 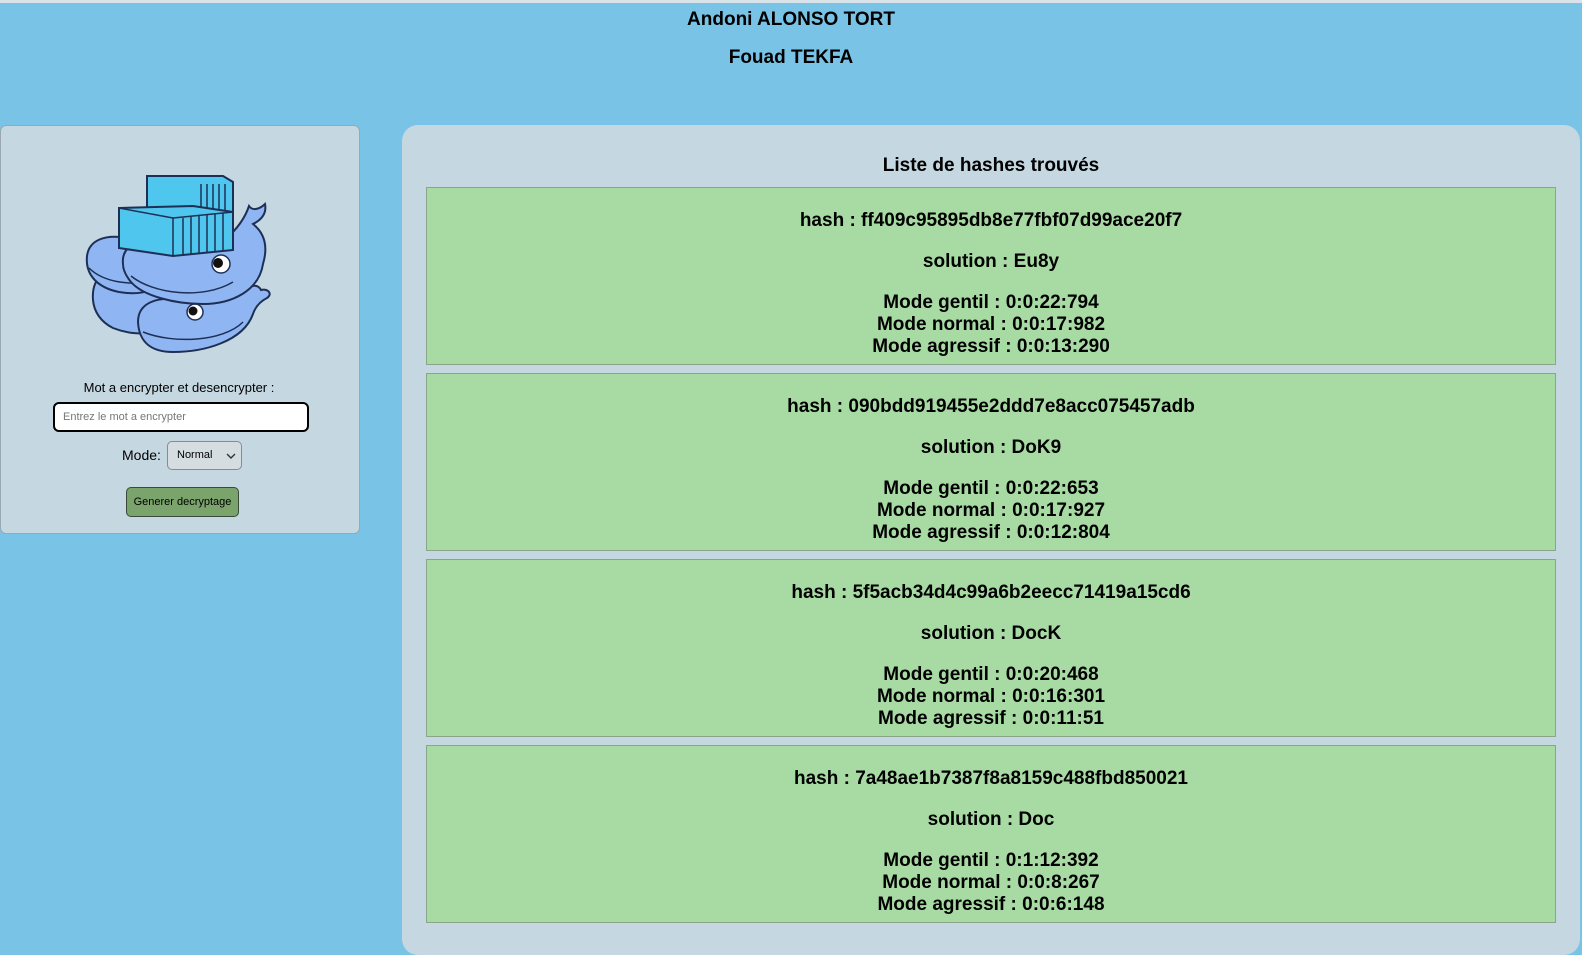 I want to click on mode-normal-time: Mode normal : 0:0:8:267, so click(x=991, y=882).